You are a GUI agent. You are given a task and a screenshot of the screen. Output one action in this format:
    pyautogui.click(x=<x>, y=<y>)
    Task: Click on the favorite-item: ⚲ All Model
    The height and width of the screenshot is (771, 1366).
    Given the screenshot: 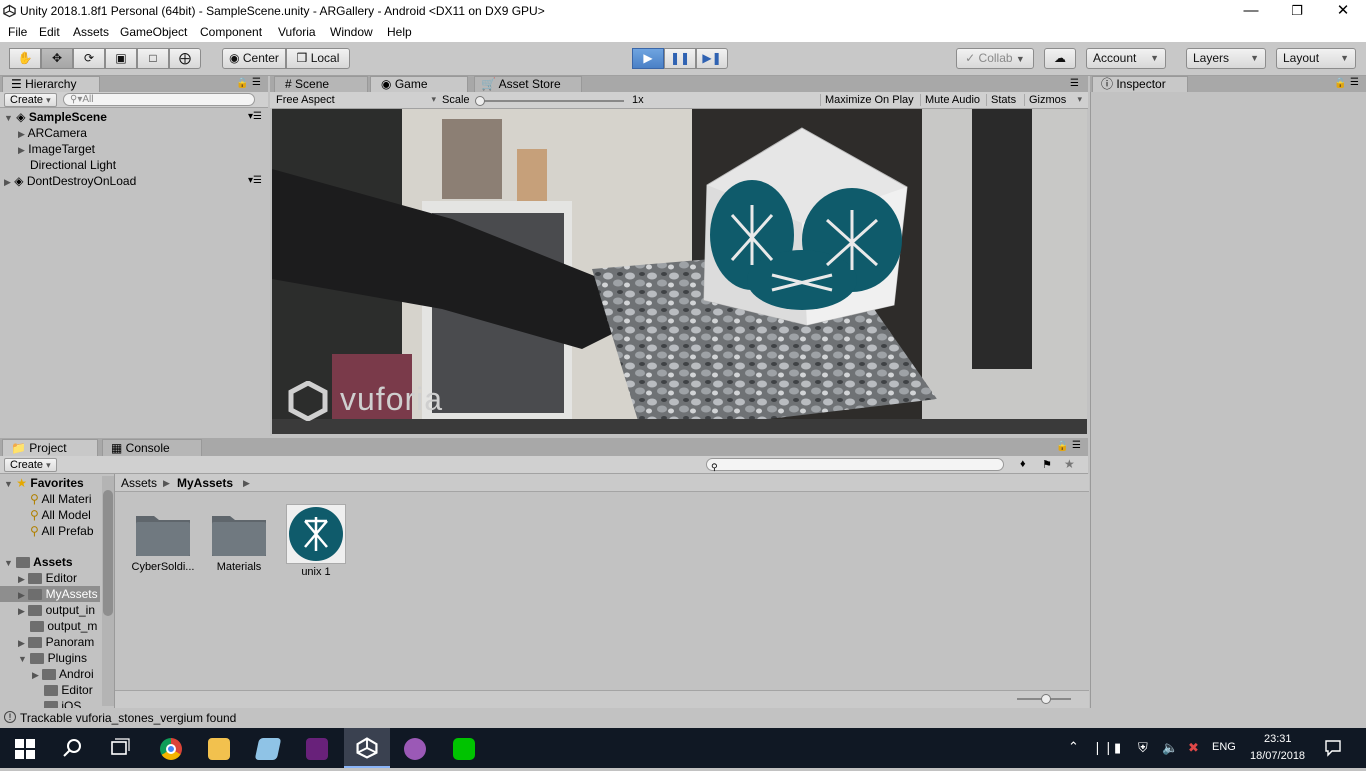 What is the action you would take?
    pyautogui.click(x=60, y=515)
    